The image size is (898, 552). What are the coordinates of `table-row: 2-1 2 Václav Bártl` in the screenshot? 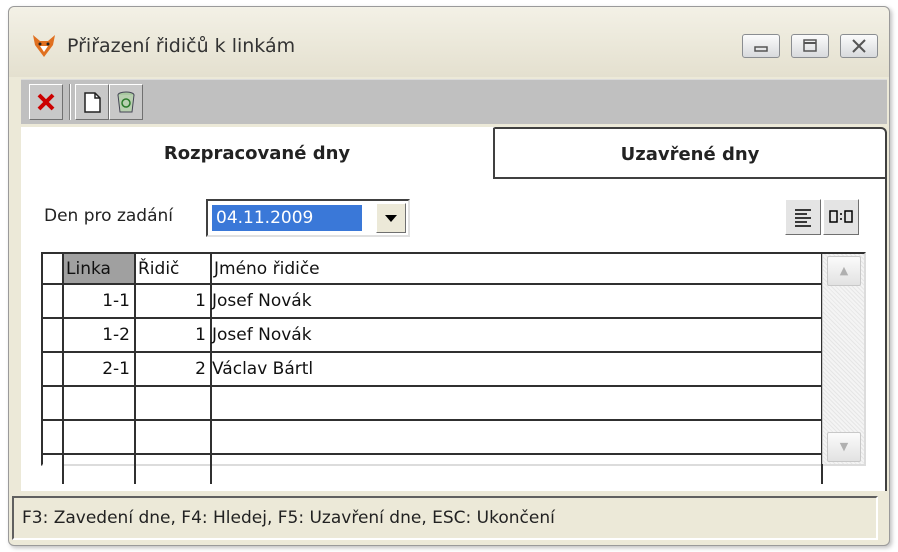 It's located at (433, 369).